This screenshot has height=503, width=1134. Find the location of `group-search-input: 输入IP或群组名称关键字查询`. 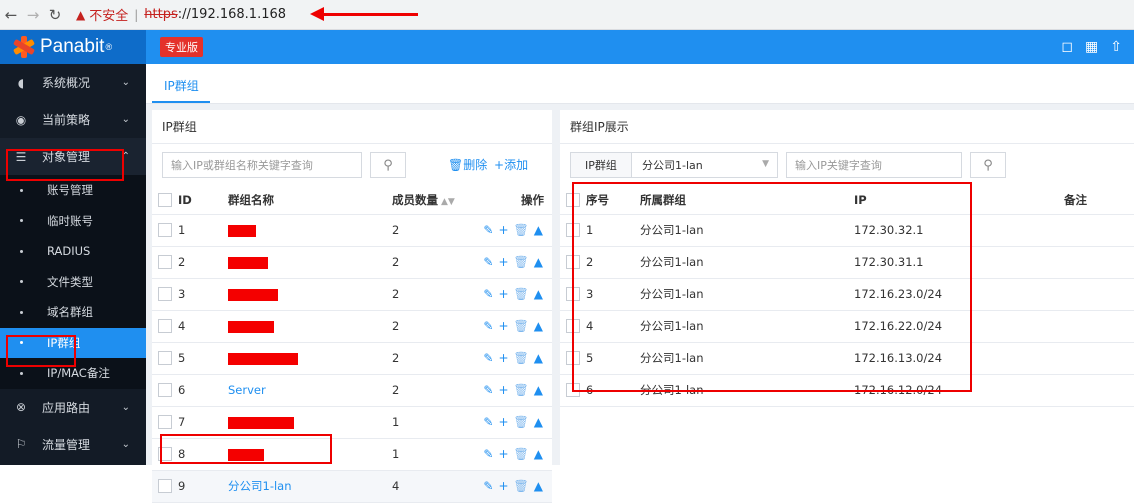

group-search-input: 输入IP或群组名称关键字查询 is located at coordinates (262, 165).